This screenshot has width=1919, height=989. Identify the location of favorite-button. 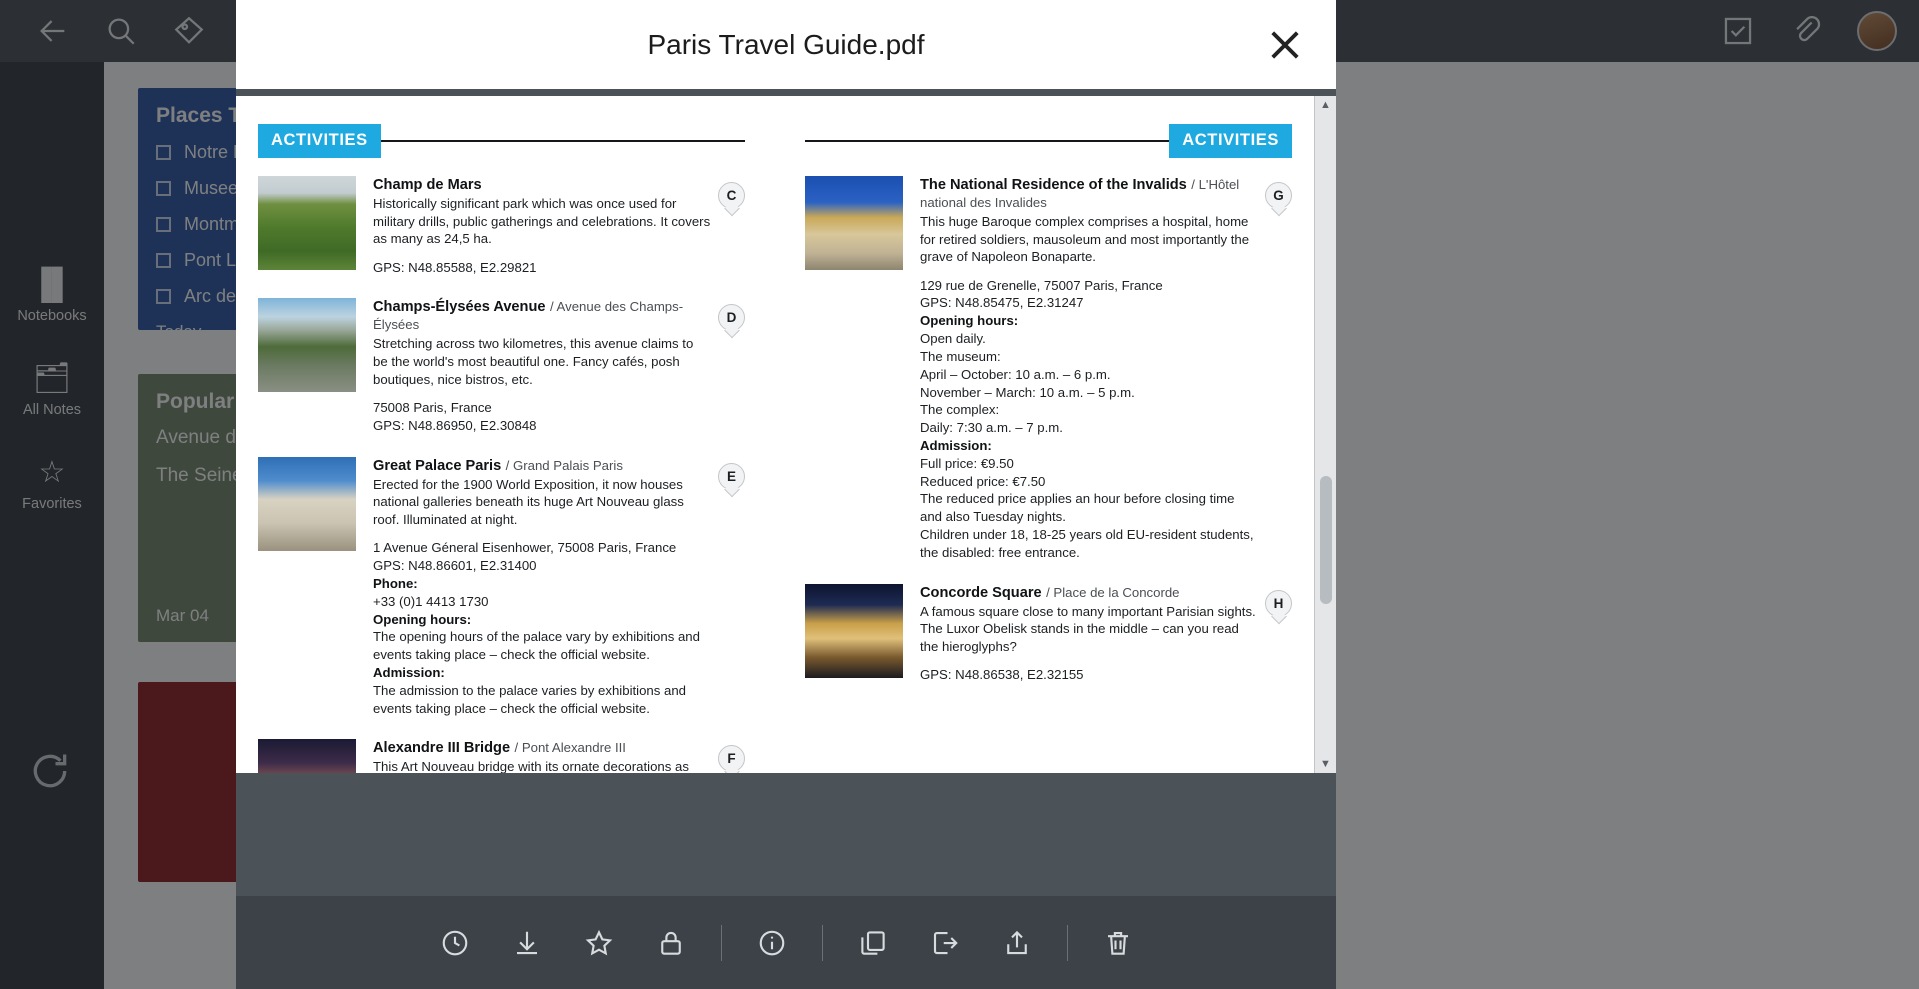
(599, 943).